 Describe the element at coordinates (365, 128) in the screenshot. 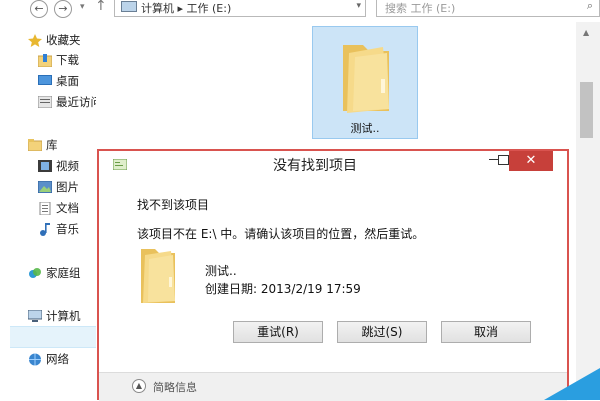

I see `folder-item-label: 测试..` at that location.